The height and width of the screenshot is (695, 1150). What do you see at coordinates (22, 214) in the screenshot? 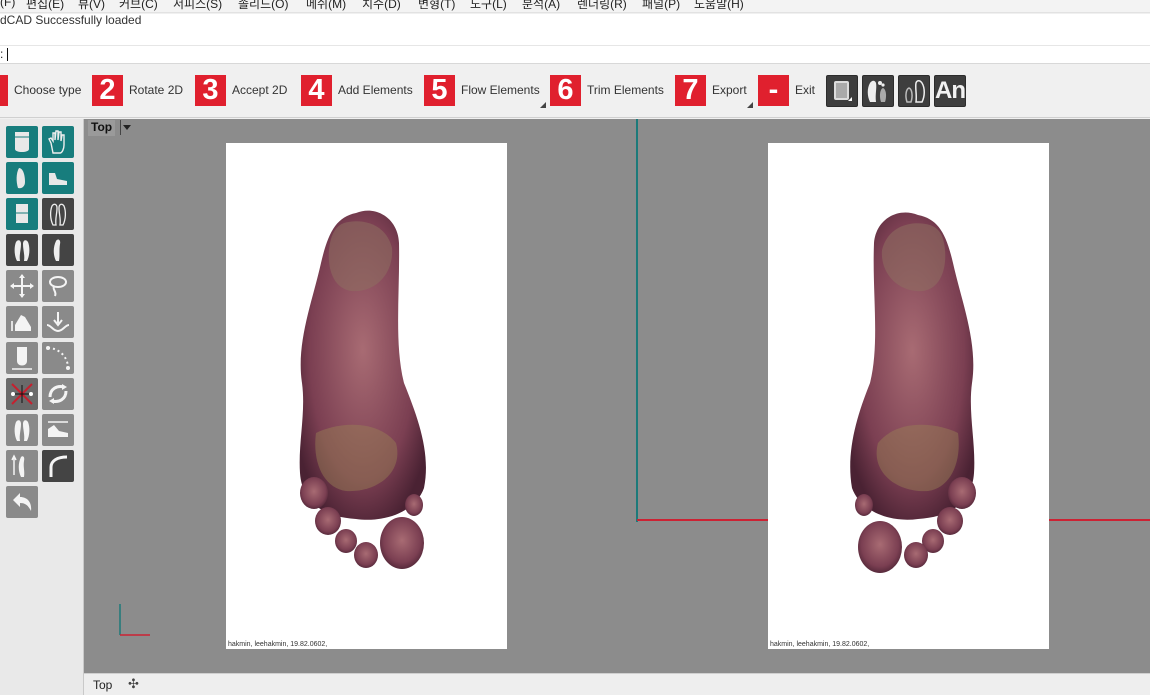
I see `foot-back-tool-icon` at bounding box center [22, 214].